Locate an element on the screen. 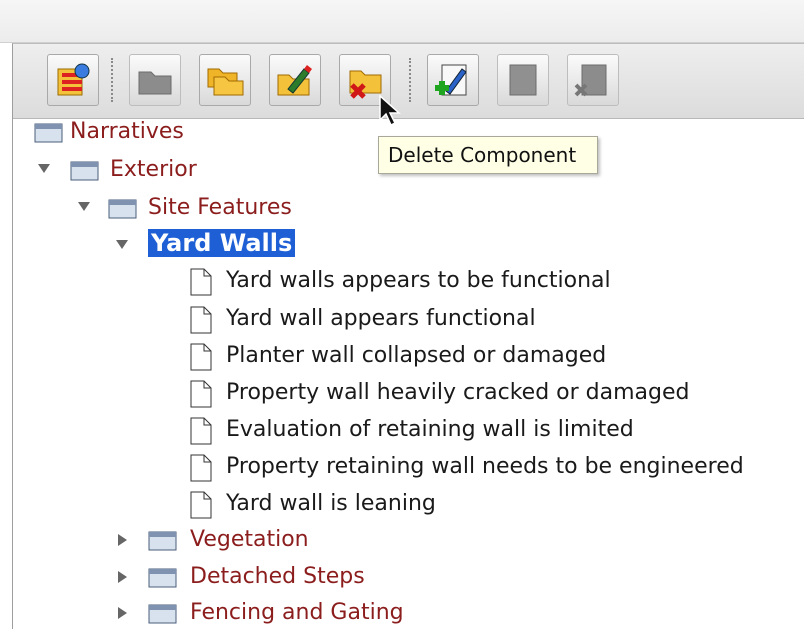  tree-leaf-label: Yard walls appears to be functional is located at coordinates (418, 280).